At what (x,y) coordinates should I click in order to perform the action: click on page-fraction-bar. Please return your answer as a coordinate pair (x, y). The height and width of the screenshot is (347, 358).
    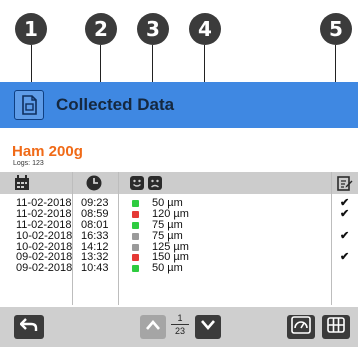
    Looking at the image, I should click on (180, 324).